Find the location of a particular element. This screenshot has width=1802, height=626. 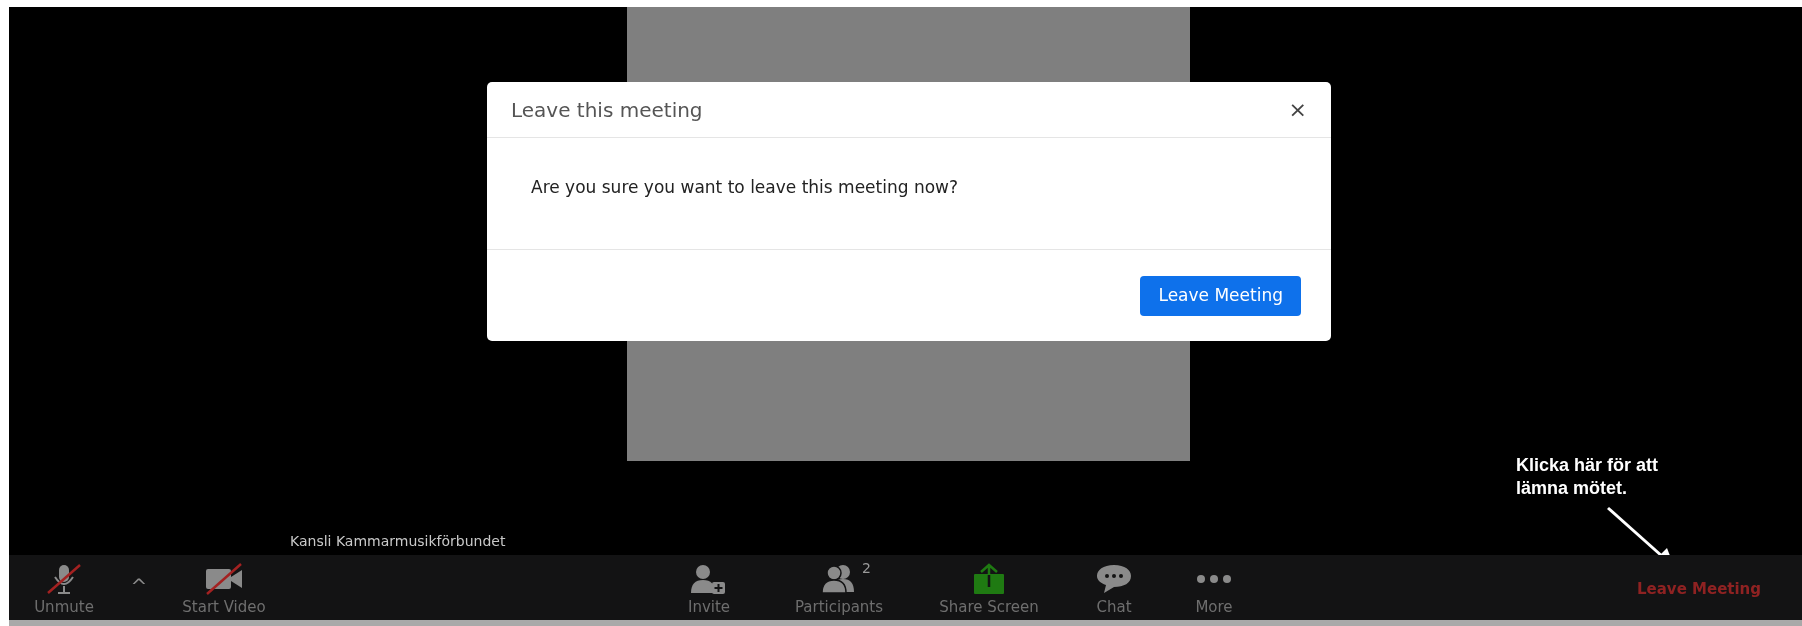

caret-button: ^ is located at coordinates (139, 585).